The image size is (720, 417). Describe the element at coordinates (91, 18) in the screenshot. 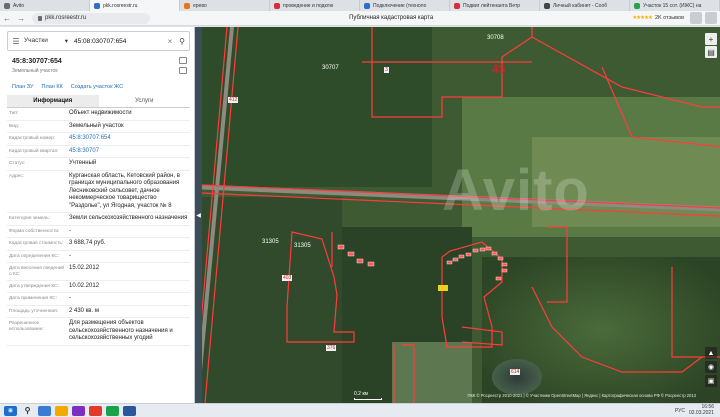

I see `address-bar: pkk.rosreestr.ru` at that location.